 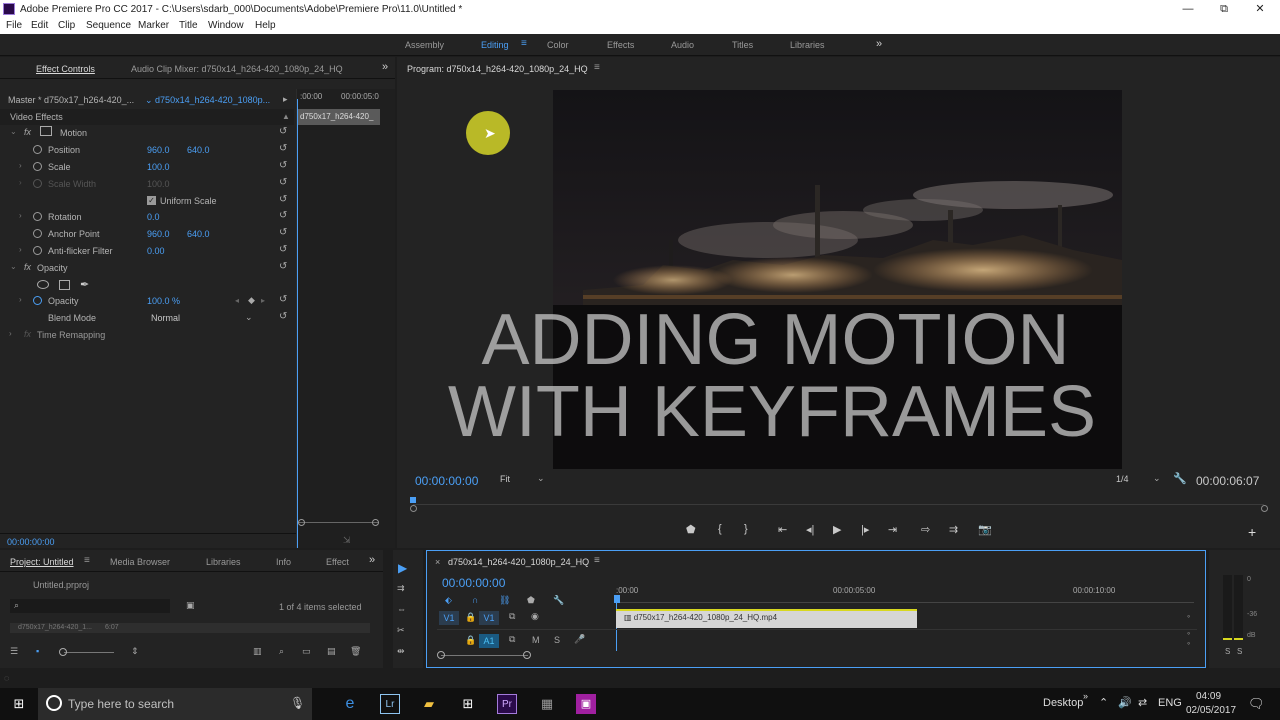 What do you see at coordinates (158, 150) in the screenshot?
I see `position-x-value: 960.0` at bounding box center [158, 150].